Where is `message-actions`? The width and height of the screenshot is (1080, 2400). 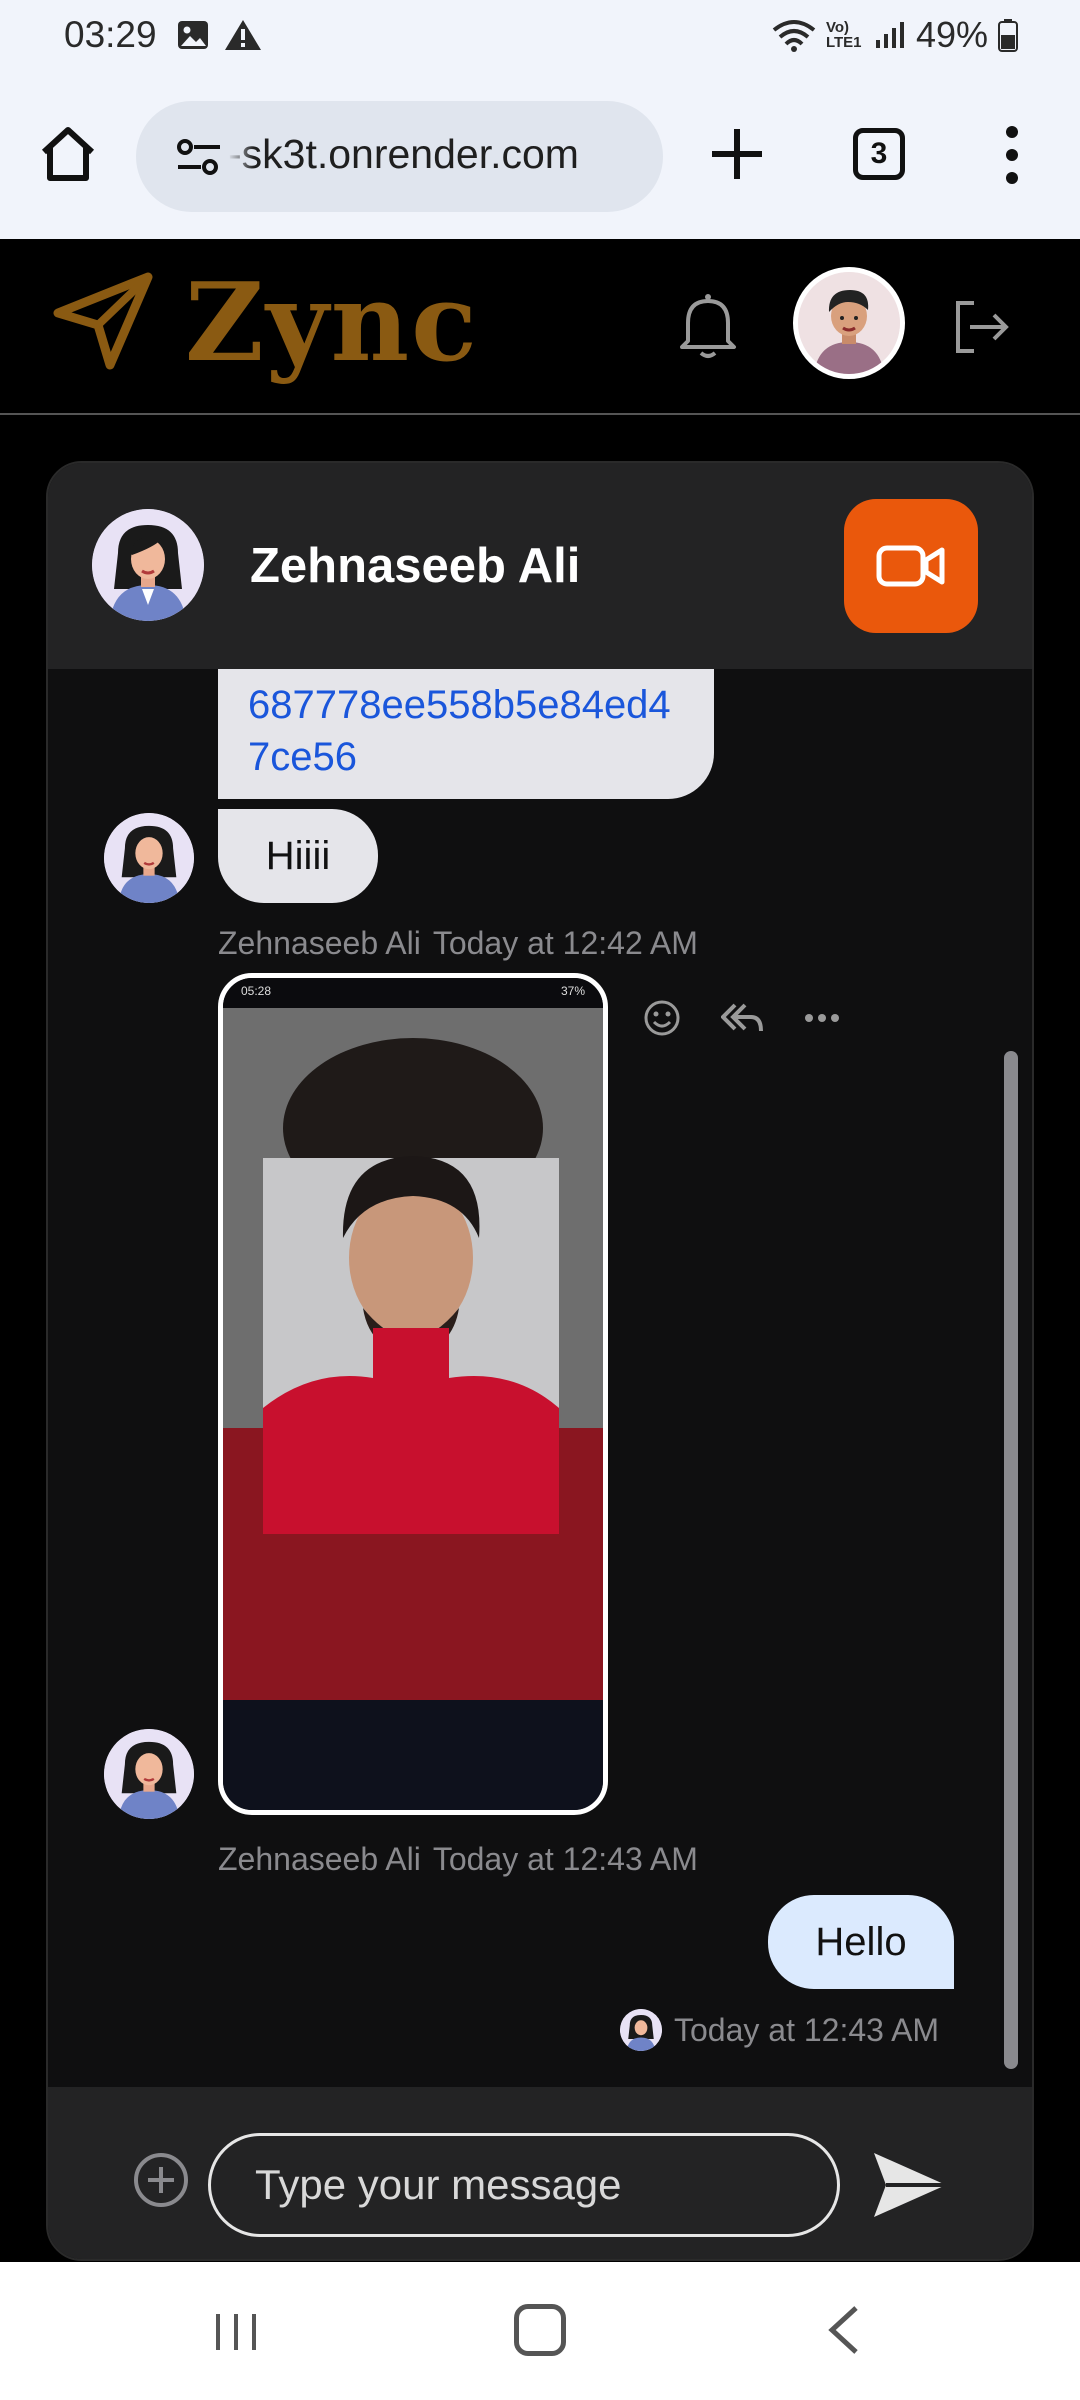
message-actions is located at coordinates (742, 1018).